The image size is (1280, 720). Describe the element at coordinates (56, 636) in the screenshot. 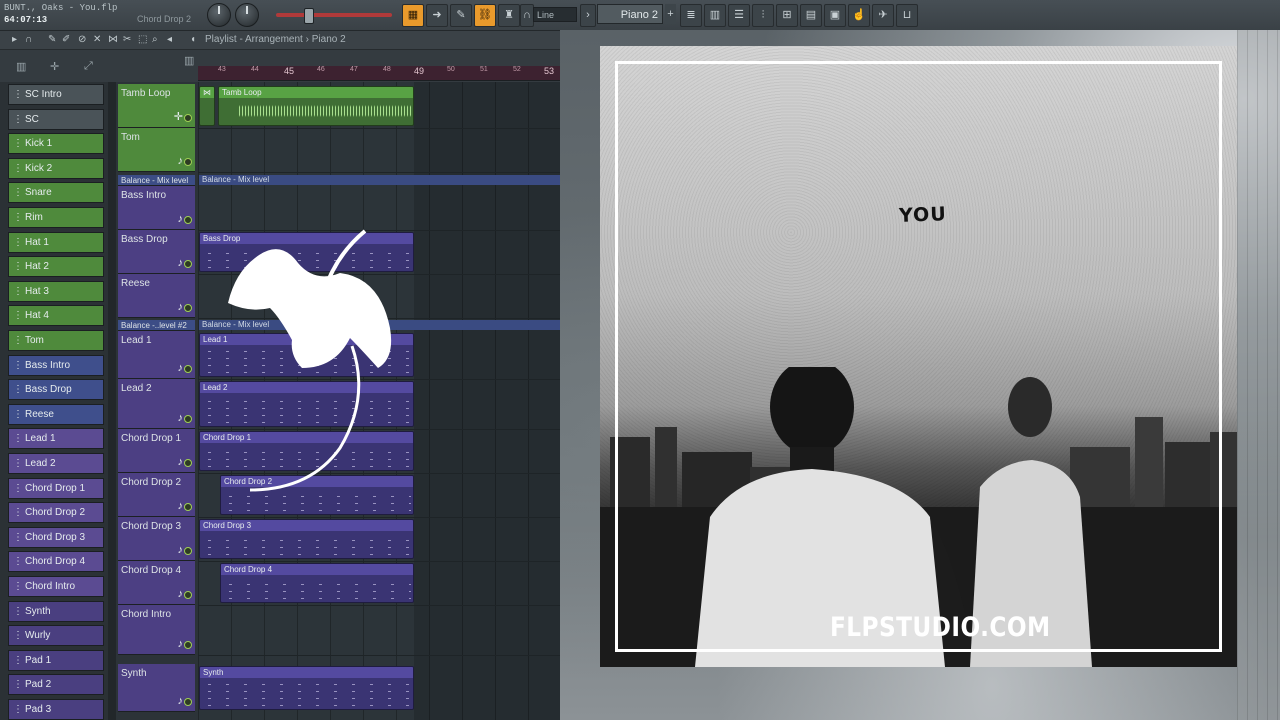

I see `channel-button: Wurly` at that location.